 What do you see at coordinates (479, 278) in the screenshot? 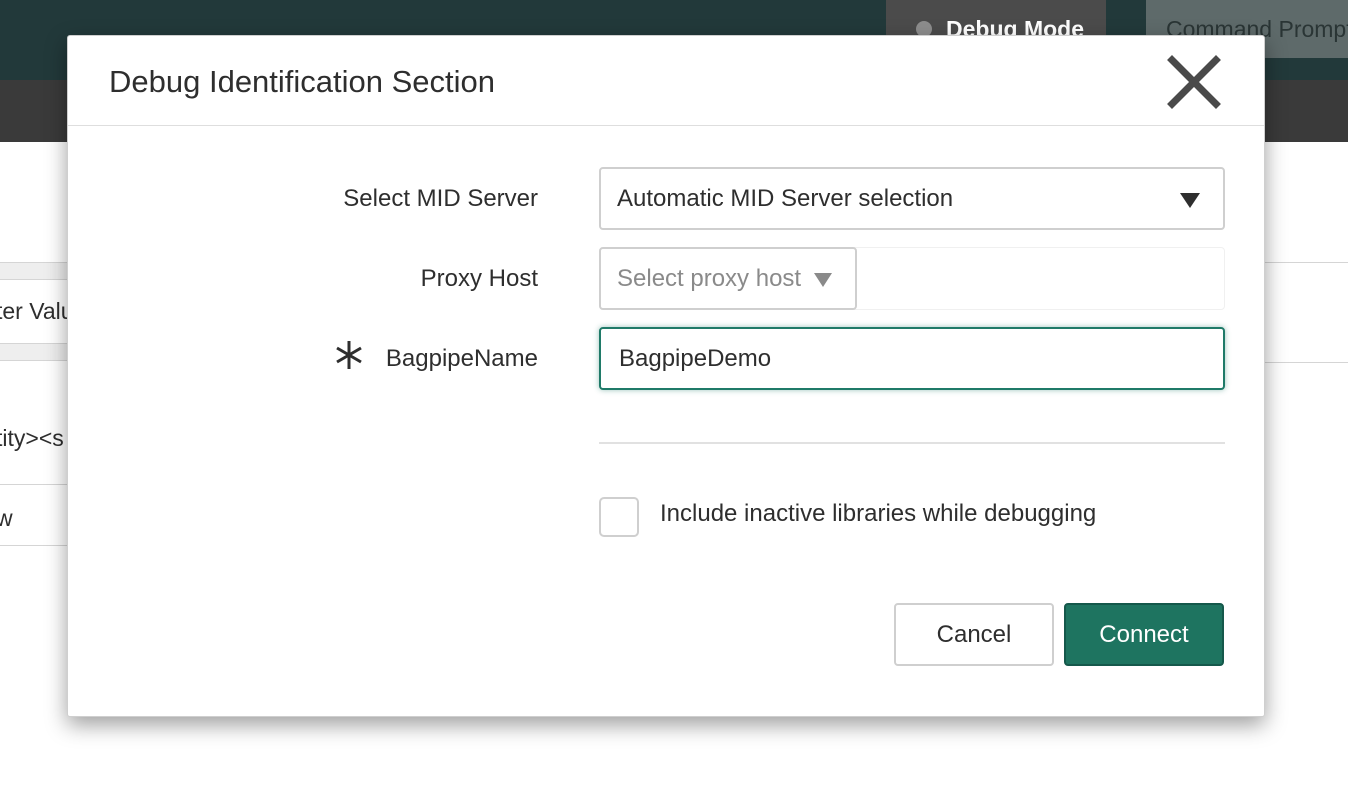
I see `proxy-host-label: Proxy Host` at bounding box center [479, 278].